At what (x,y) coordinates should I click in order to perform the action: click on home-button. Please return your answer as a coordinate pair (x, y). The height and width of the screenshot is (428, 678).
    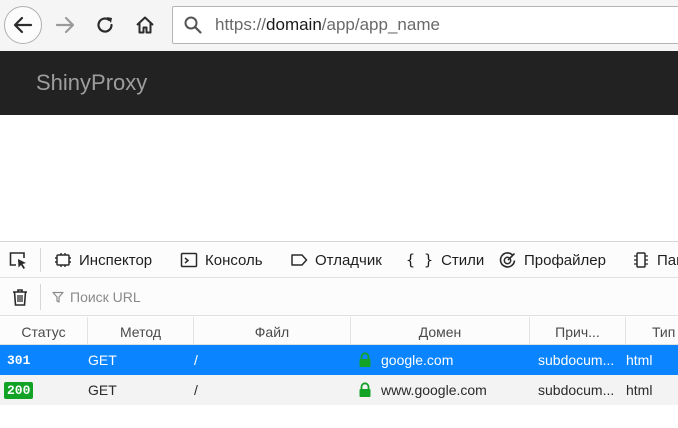
    Looking at the image, I should click on (145, 25).